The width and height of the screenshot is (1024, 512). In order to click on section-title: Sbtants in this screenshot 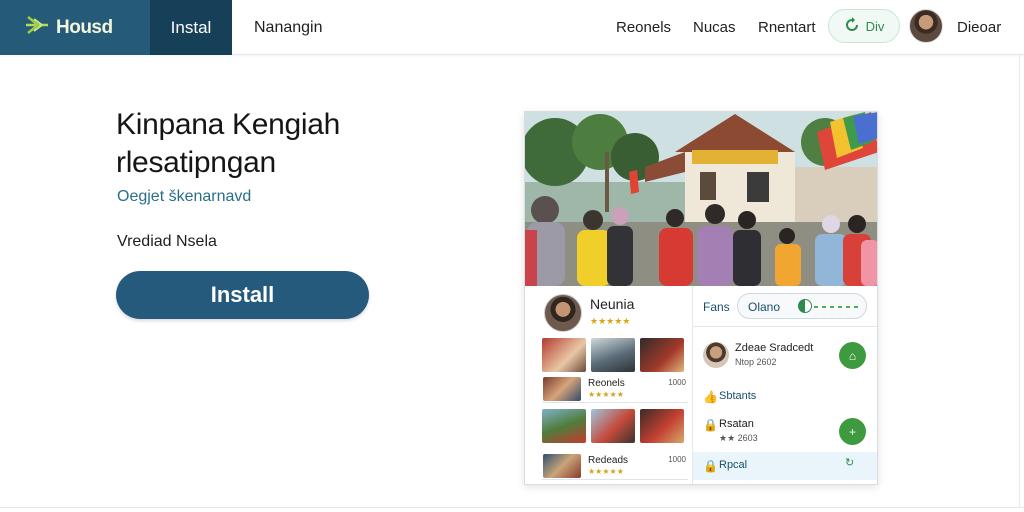, I will do `click(738, 396)`.